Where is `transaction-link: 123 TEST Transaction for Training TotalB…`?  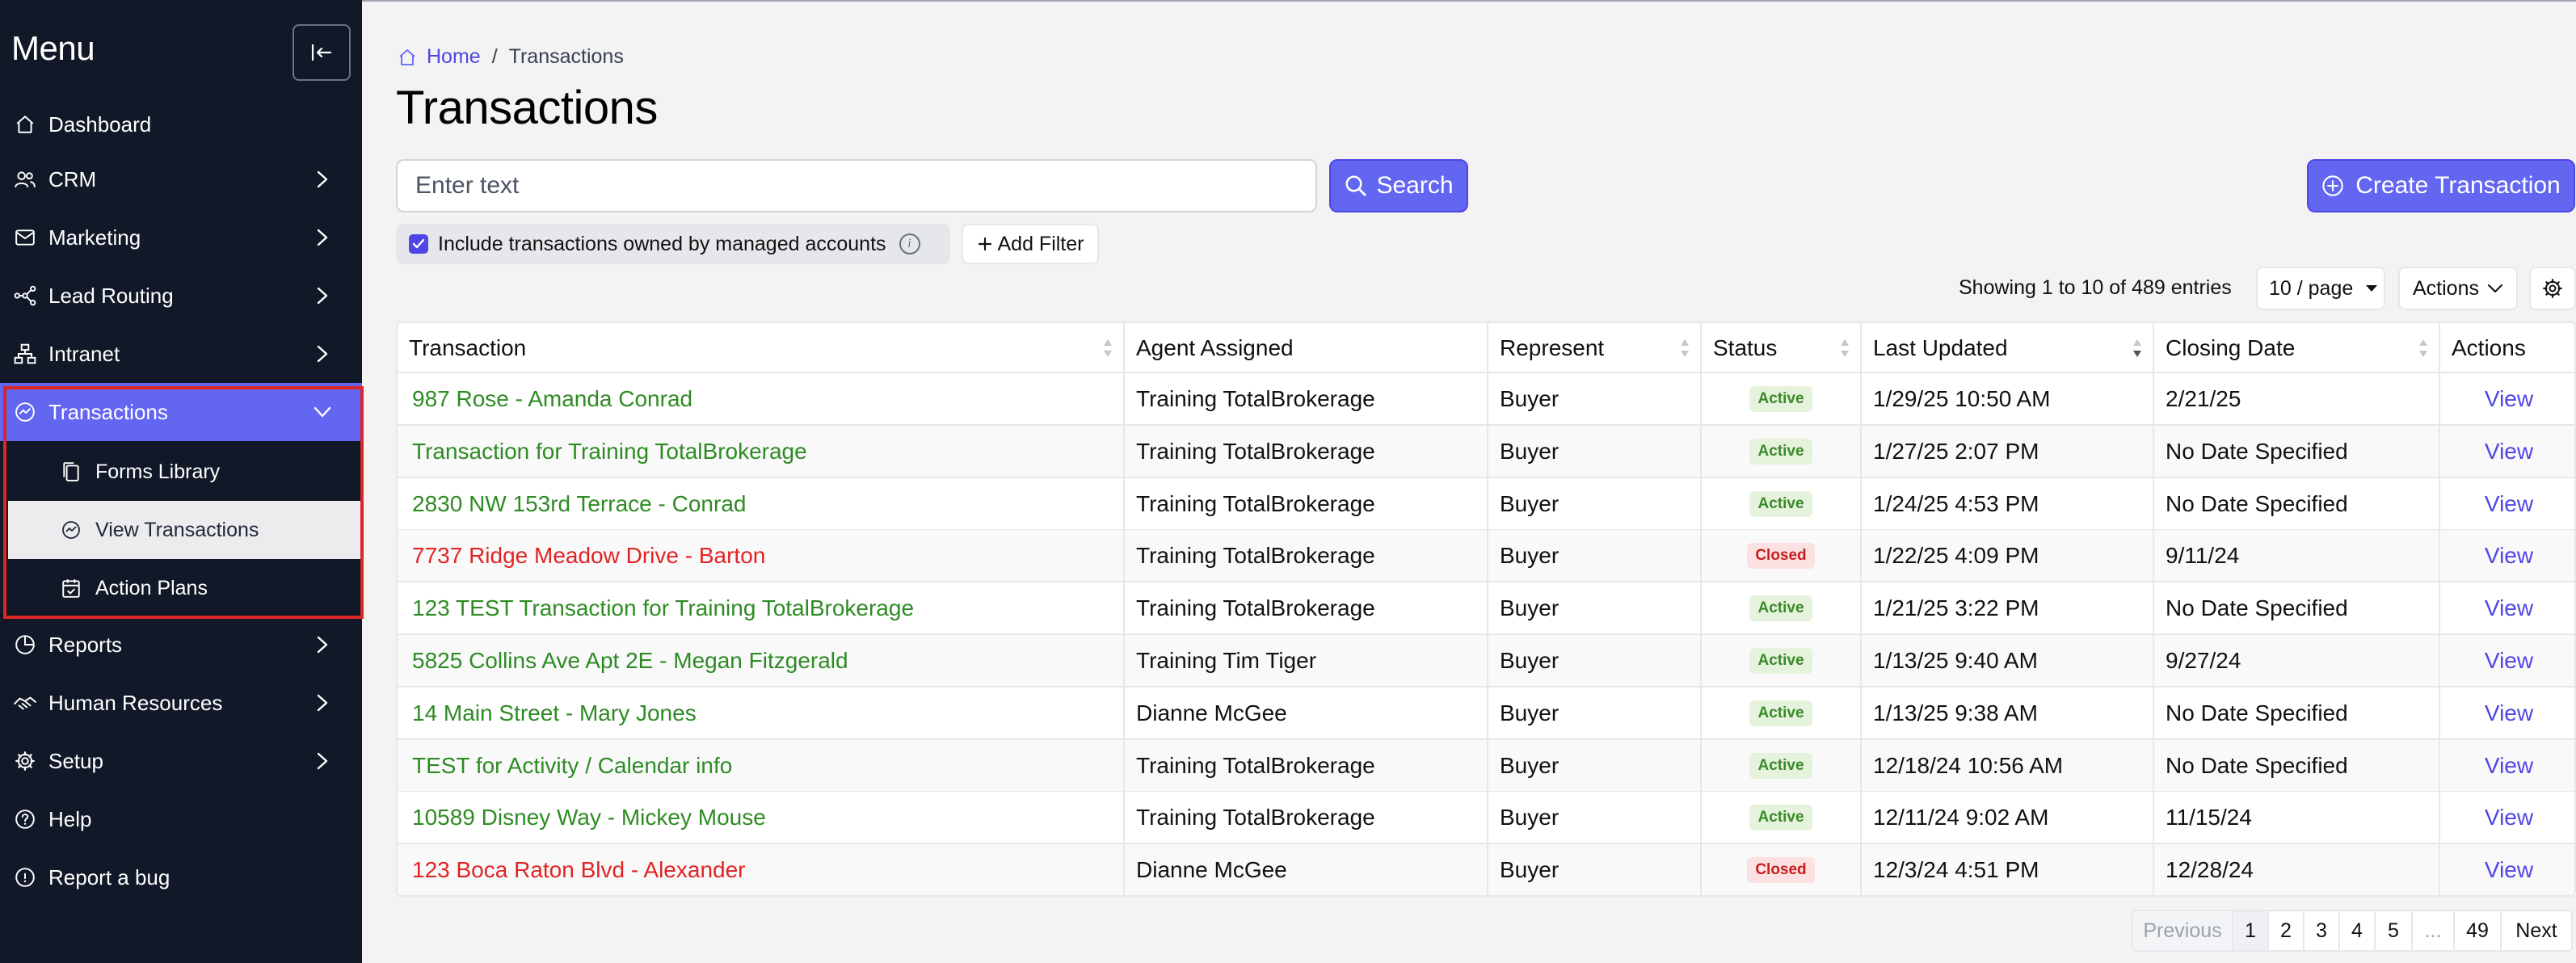 transaction-link: 123 TEST Transaction for Training TotalB… is located at coordinates (661, 608).